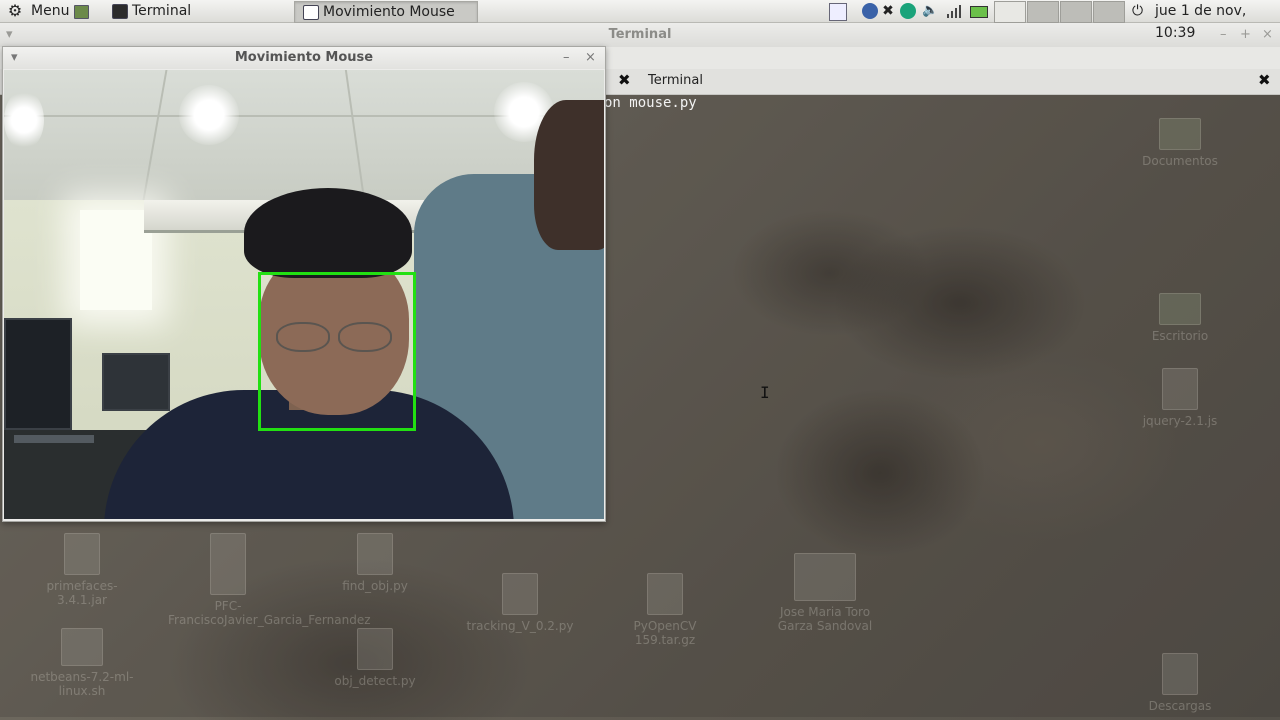  I want to click on keyboard, so click(54, 439).